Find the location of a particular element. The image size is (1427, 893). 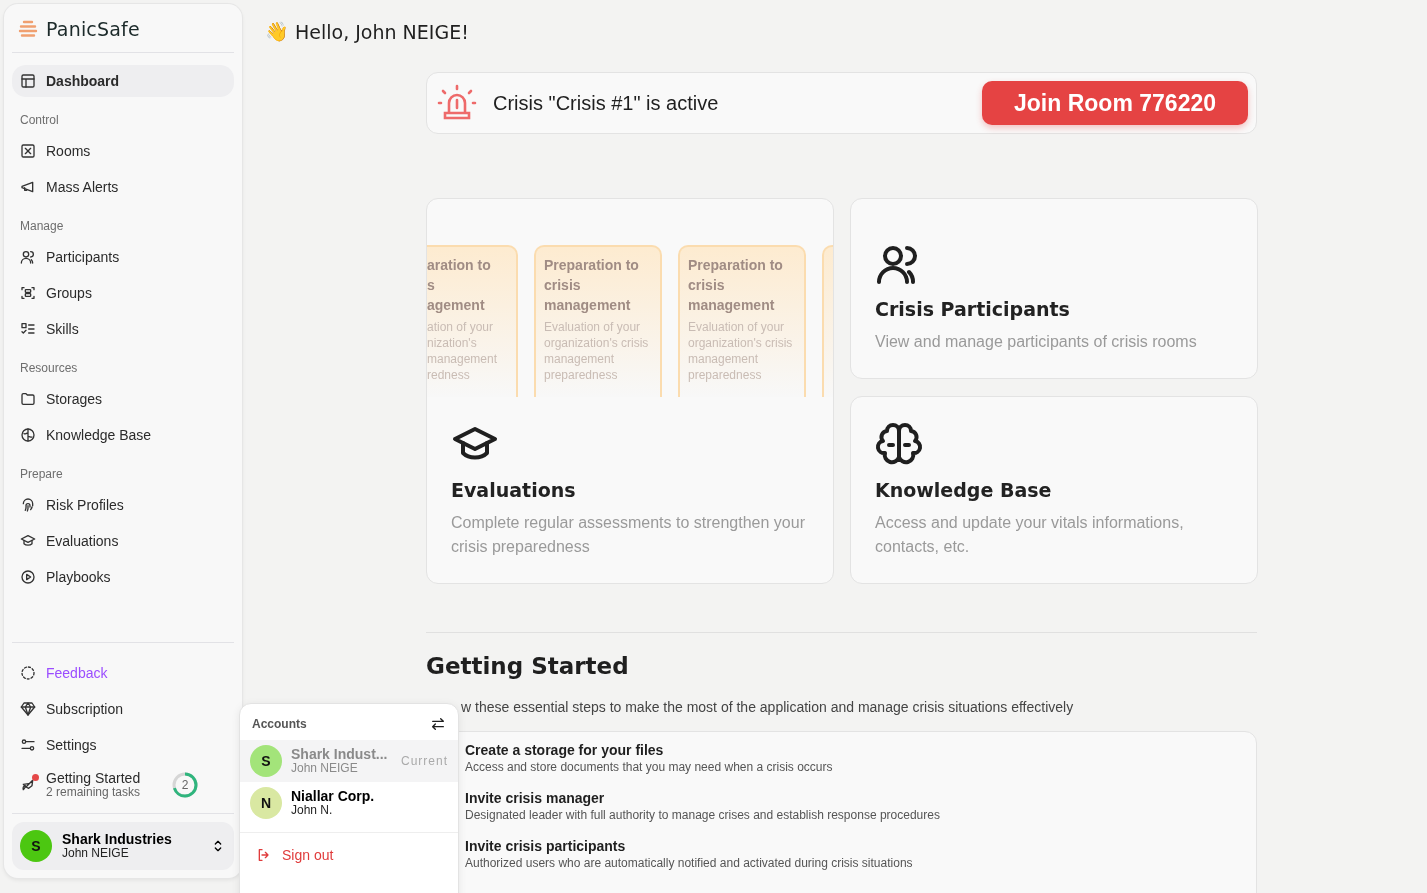

card-title: Evaluations is located at coordinates (514, 490).